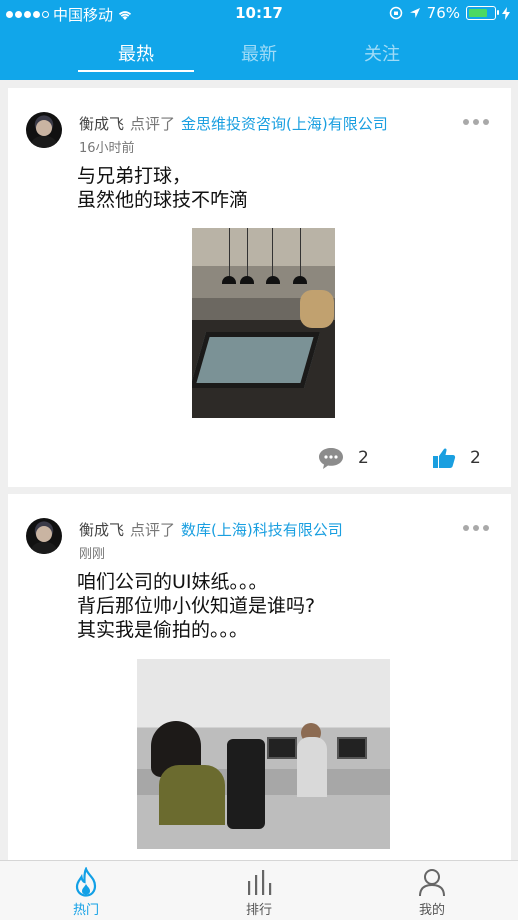 This screenshot has height=920, width=518. I want to click on like-button: 2, so click(456, 458).